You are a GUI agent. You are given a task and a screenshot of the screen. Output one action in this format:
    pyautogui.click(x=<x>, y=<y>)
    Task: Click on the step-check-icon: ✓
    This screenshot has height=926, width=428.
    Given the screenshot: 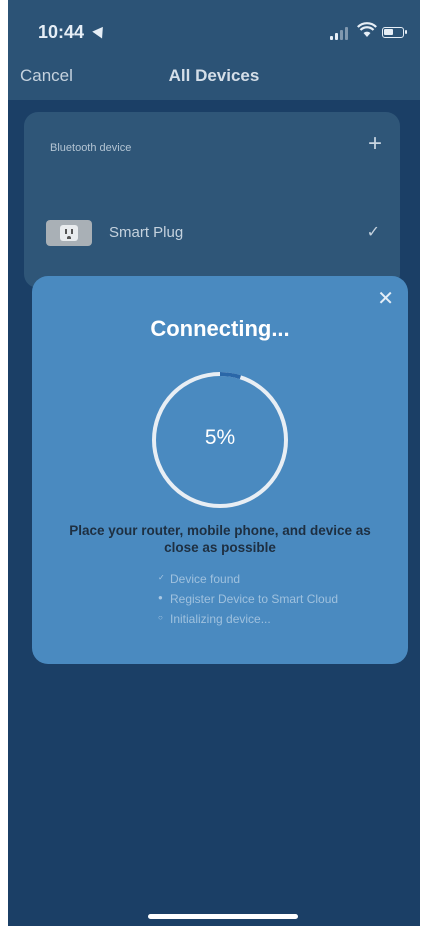 What is the action you would take?
    pyautogui.click(x=161, y=577)
    